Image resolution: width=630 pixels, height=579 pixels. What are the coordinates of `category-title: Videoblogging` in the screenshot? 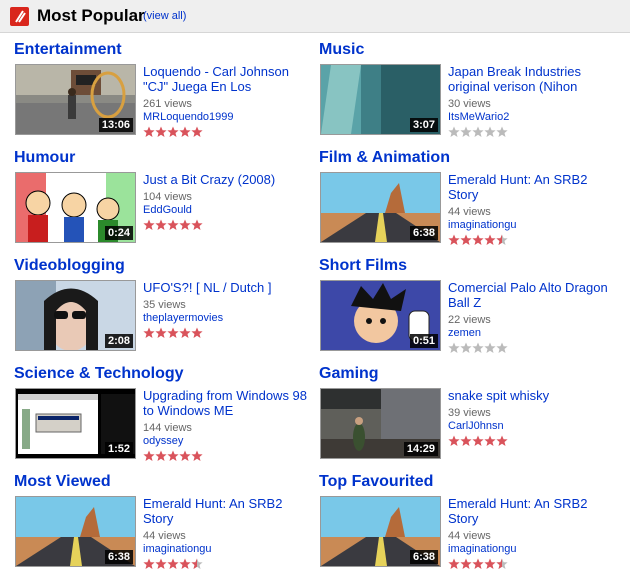 It's located at (69, 266).